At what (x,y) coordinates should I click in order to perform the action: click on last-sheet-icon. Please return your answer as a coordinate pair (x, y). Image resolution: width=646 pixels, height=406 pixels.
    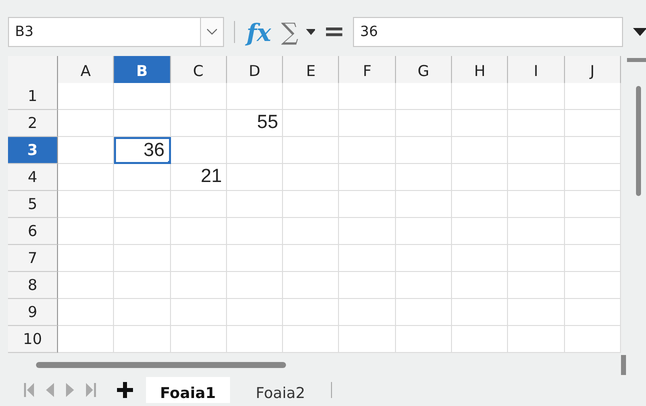
    Looking at the image, I should click on (91, 390).